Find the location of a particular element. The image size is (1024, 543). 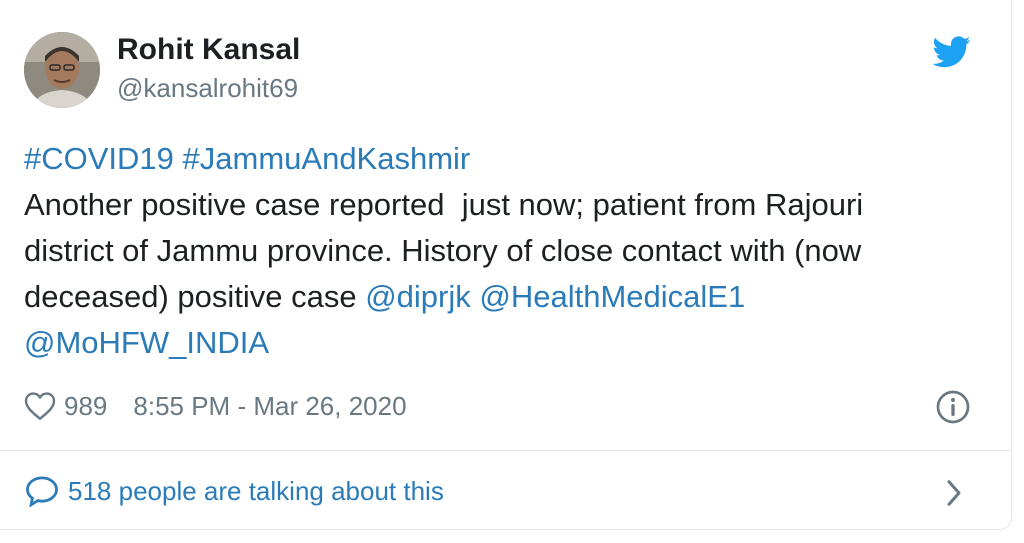

conversation-label: 518 people are talking about this is located at coordinates (256, 491).